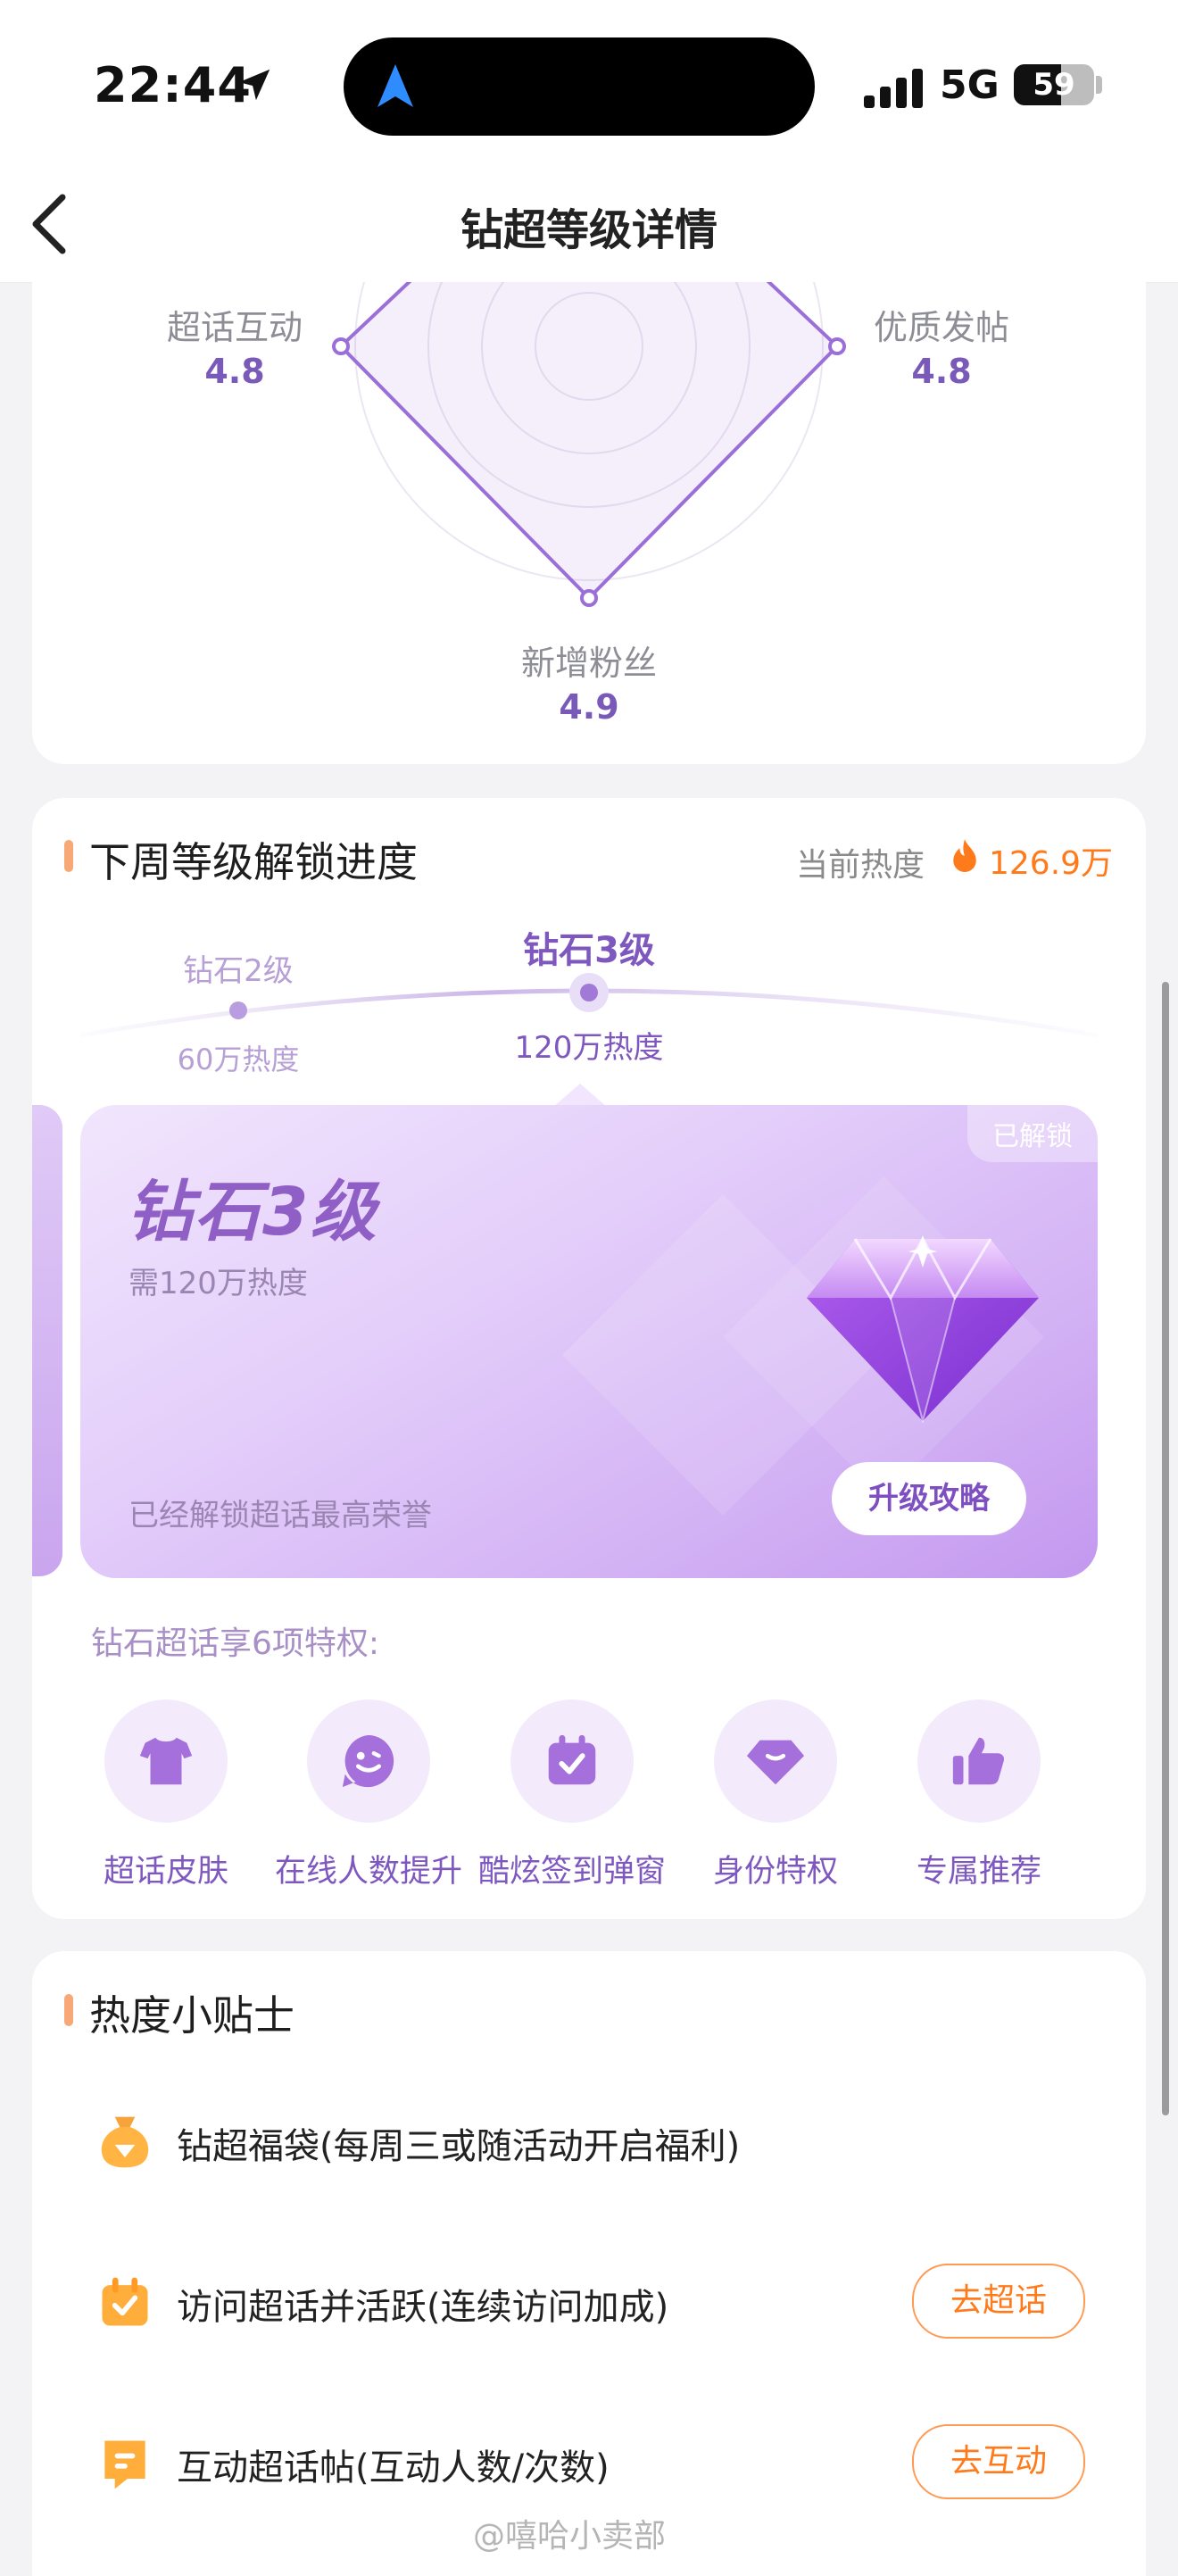 Image resolution: width=1178 pixels, height=2576 pixels. Describe the element at coordinates (125, 2142) in the screenshot. I see `lucky-bag-icon` at that location.